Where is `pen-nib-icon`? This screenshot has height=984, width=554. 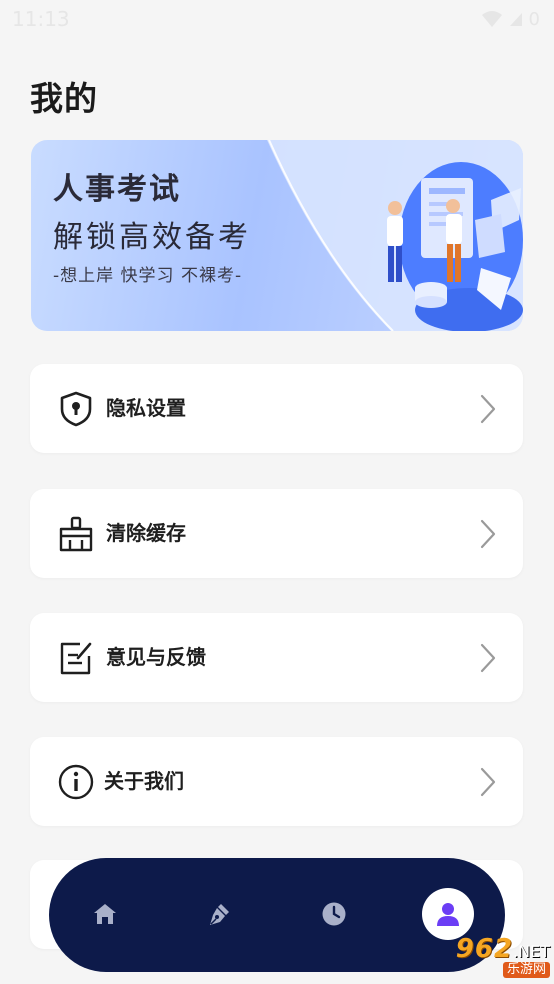
pen-nib-icon is located at coordinates (219, 914).